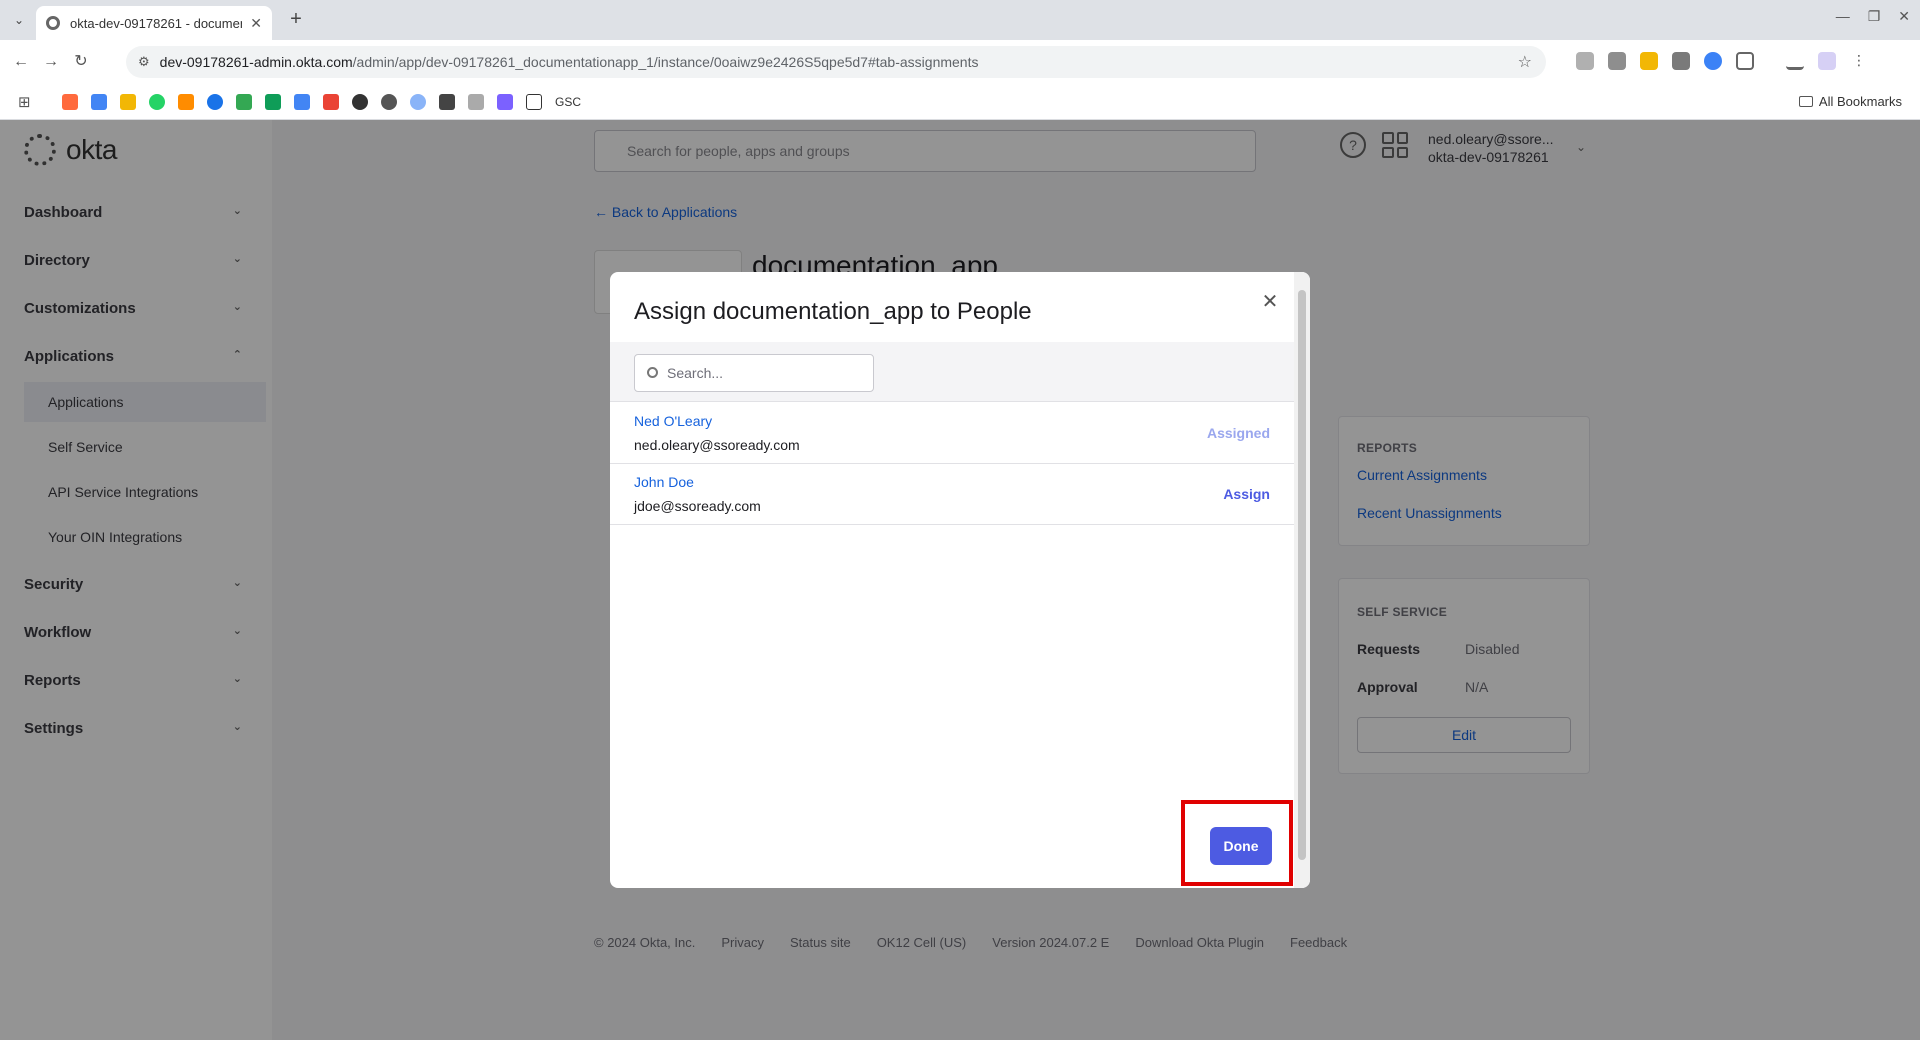 The image size is (1920, 1040). I want to click on person-email: jdoe@ssoready.com, so click(697, 506).